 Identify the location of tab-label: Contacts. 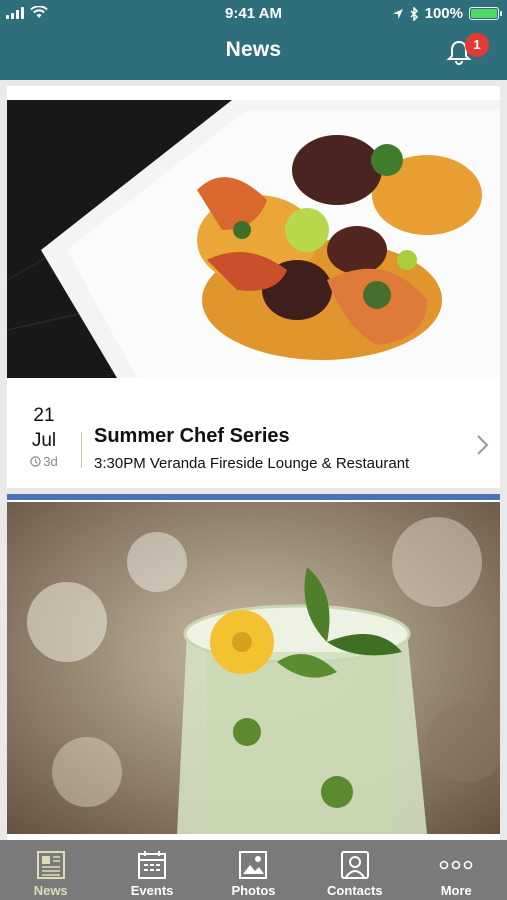
(355, 890).